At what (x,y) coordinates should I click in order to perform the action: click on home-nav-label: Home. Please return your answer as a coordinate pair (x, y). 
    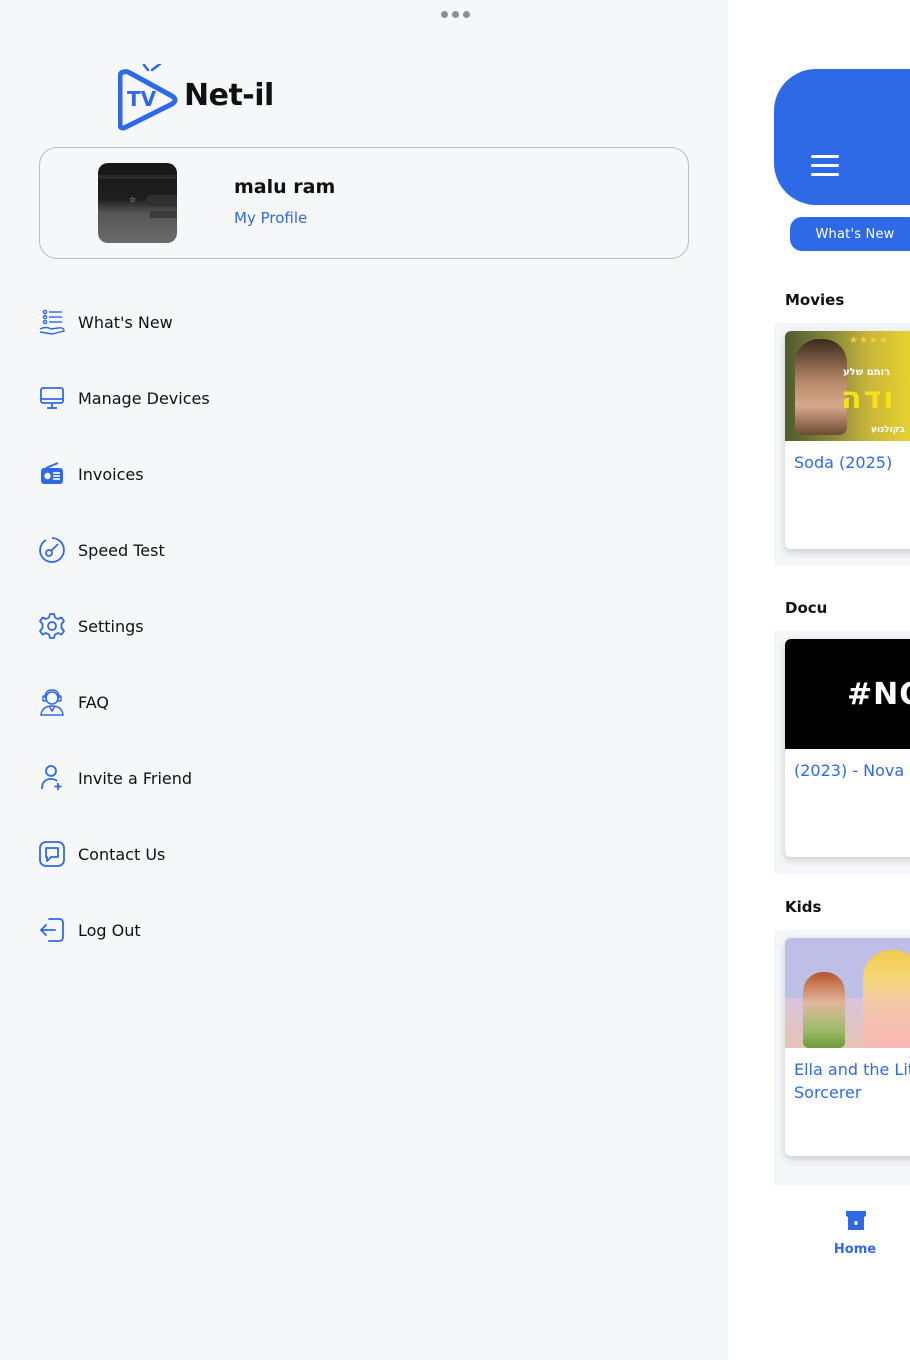
    Looking at the image, I should click on (842, 1249).